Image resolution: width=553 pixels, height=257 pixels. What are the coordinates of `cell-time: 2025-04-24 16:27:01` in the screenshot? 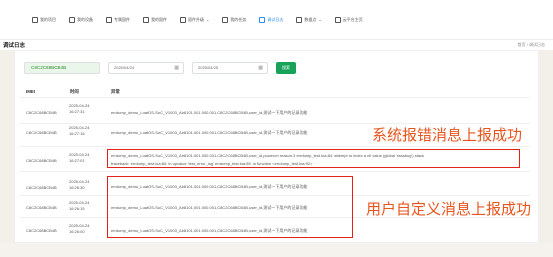 It's located at (79, 157).